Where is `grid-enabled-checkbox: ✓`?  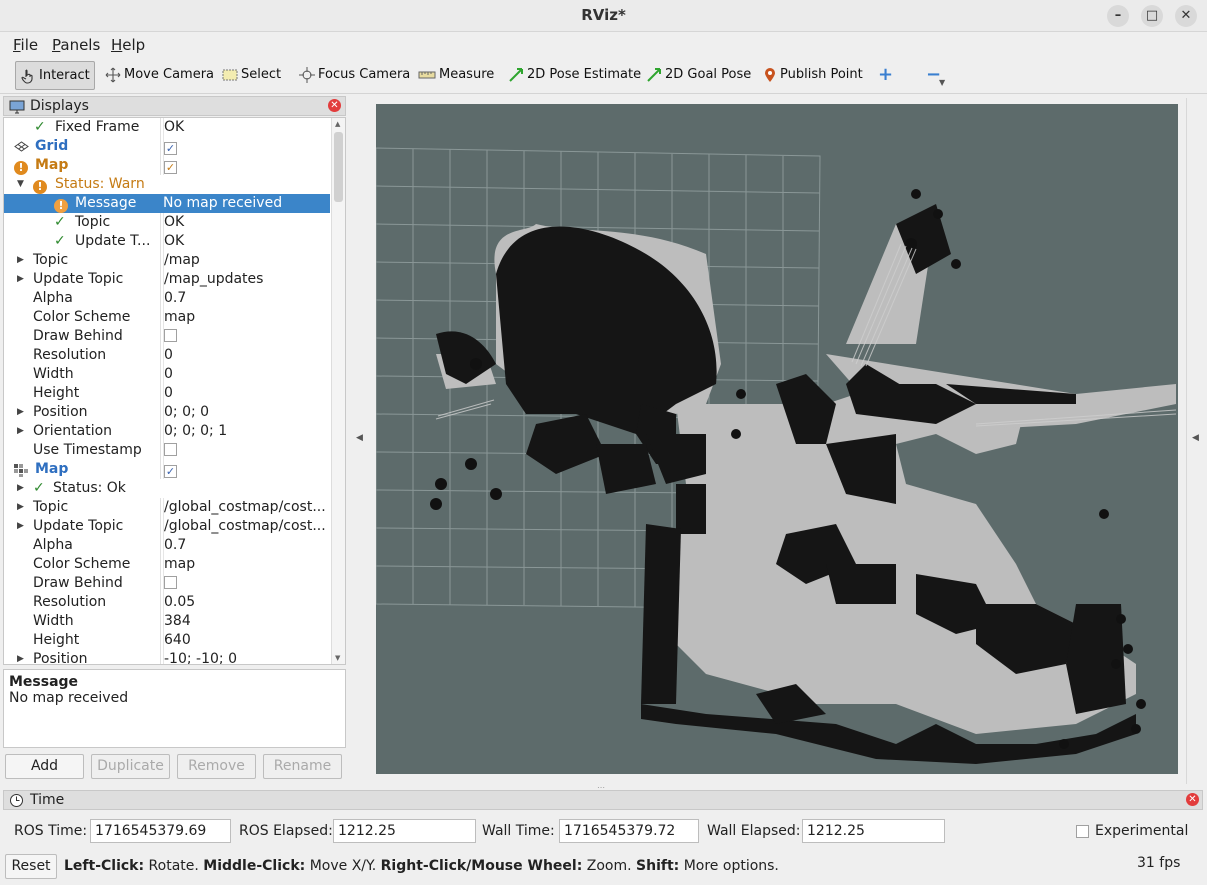
grid-enabled-checkbox: ✓ is located at coordinates (170, 148).